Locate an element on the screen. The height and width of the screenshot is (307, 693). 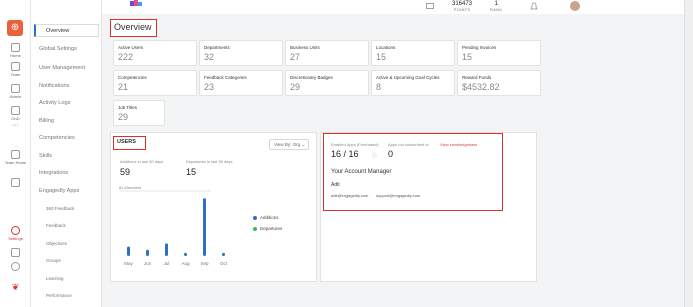
menu-item-learning: Learning is located at coordinates (55, 278).